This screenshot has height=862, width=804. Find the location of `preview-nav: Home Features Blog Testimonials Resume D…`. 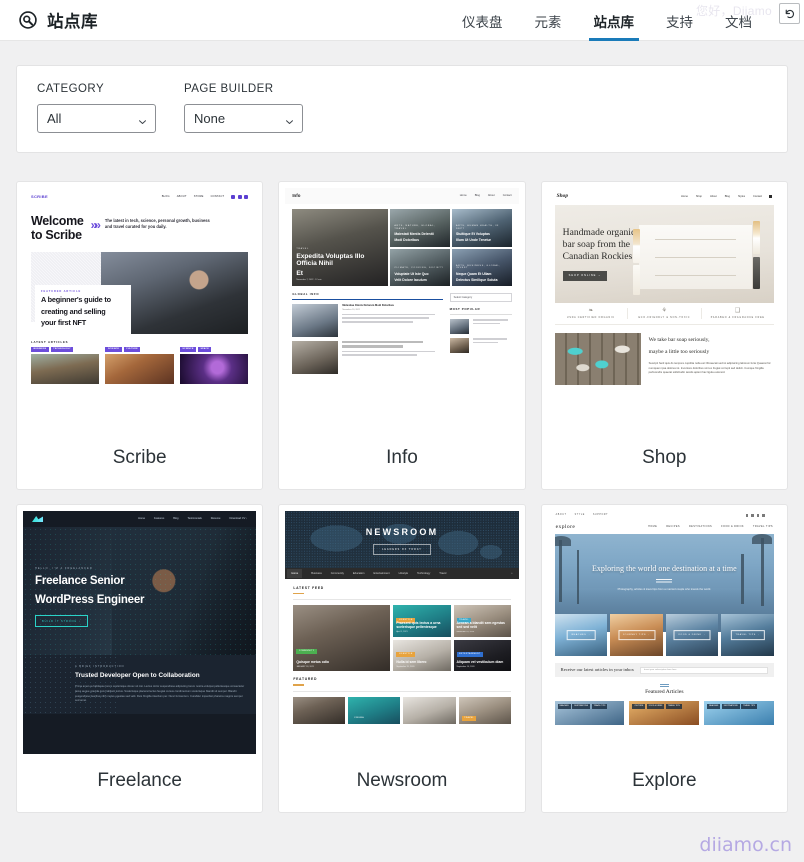

preview-nav: Home Features Blog Testimonials Resume D… is located at coordinates (192, 518).